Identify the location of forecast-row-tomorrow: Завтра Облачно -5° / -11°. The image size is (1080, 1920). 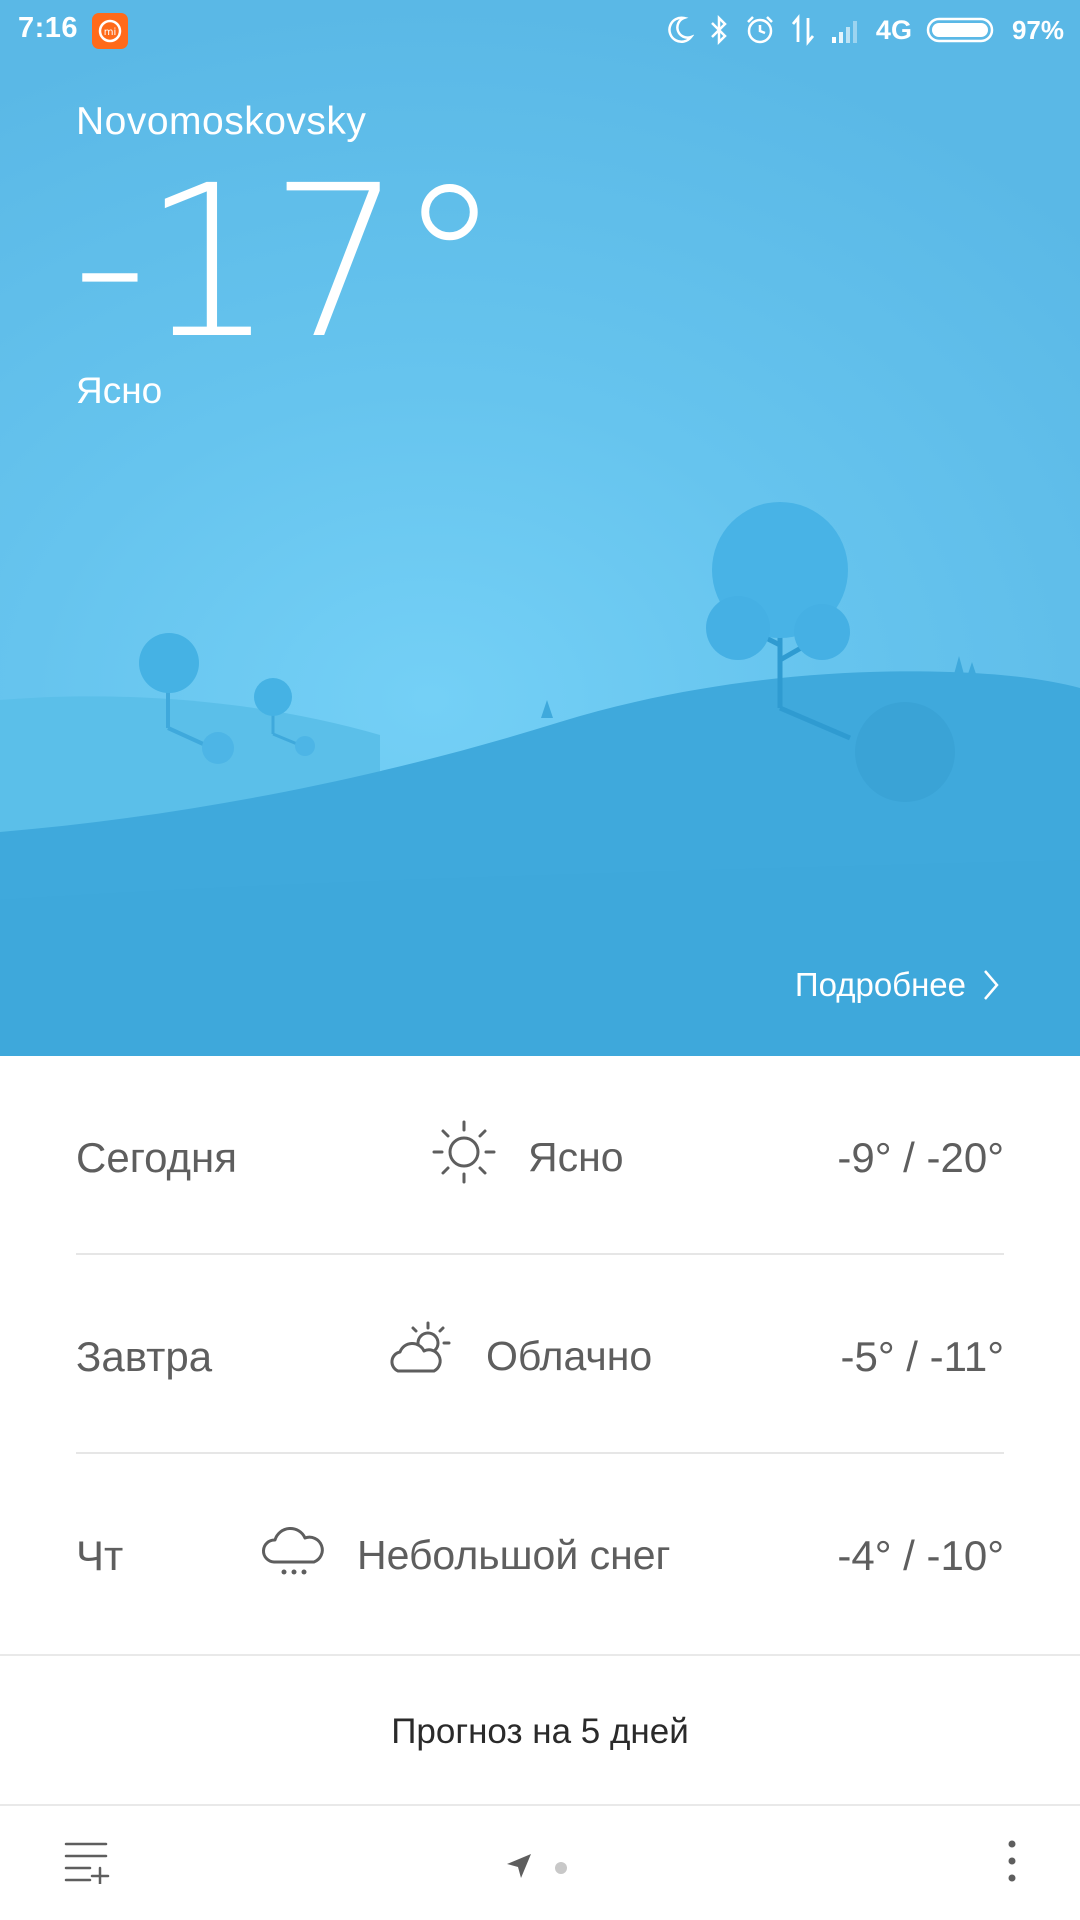
(540, 1354).